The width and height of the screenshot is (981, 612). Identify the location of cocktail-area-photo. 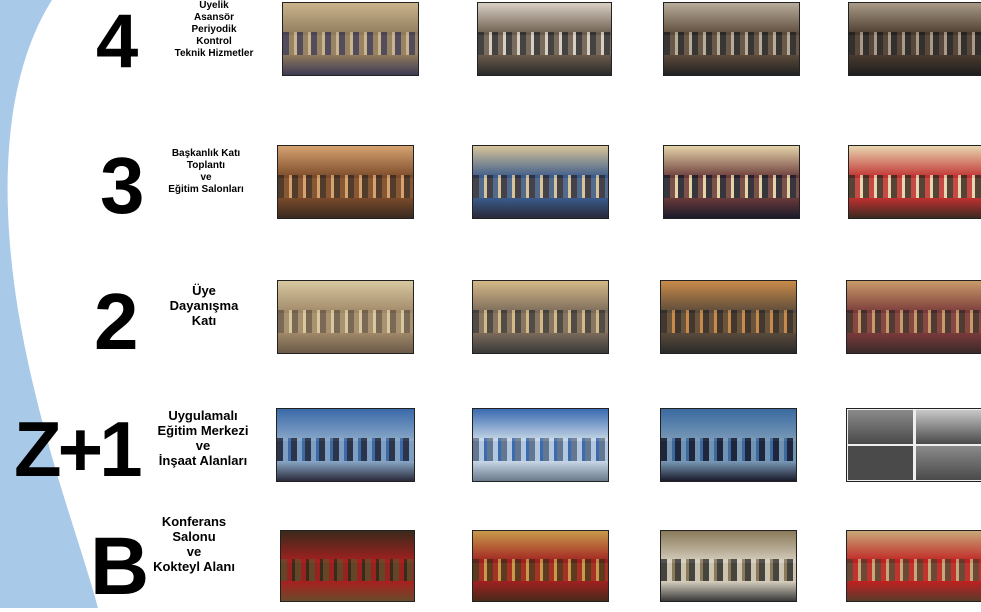
(728, 566).